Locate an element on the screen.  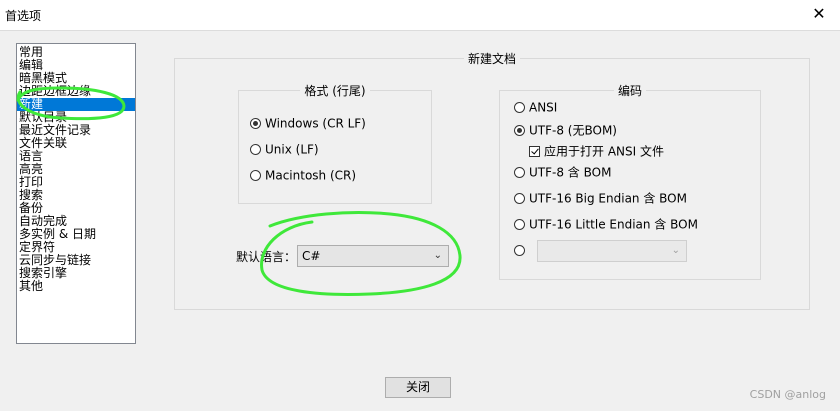
format-title: 格式 (行尾) is located at coordinates (335, 91).